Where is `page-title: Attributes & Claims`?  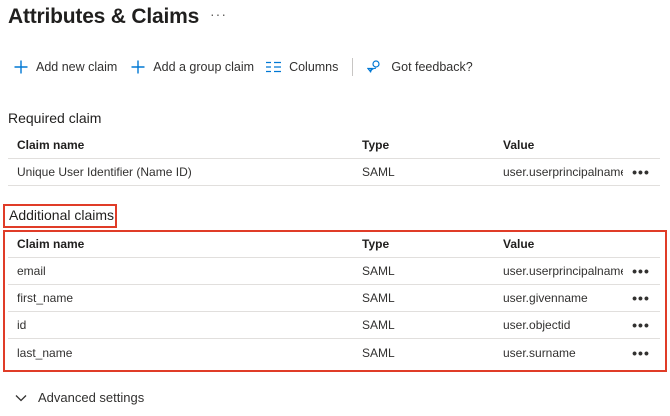 page-title: Attributes & Claims is located at coordinates (104, 16).